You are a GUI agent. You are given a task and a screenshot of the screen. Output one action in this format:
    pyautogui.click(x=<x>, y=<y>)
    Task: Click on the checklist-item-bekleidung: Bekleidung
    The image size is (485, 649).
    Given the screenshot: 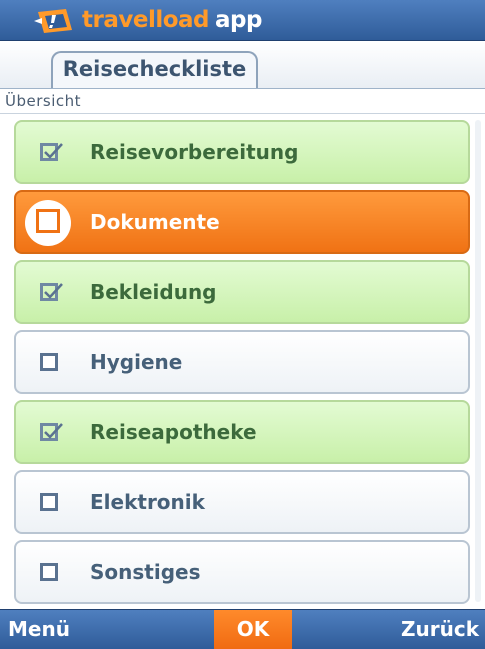 What is the action you would take?
    pyautogui.click(x=242, y=292)
    